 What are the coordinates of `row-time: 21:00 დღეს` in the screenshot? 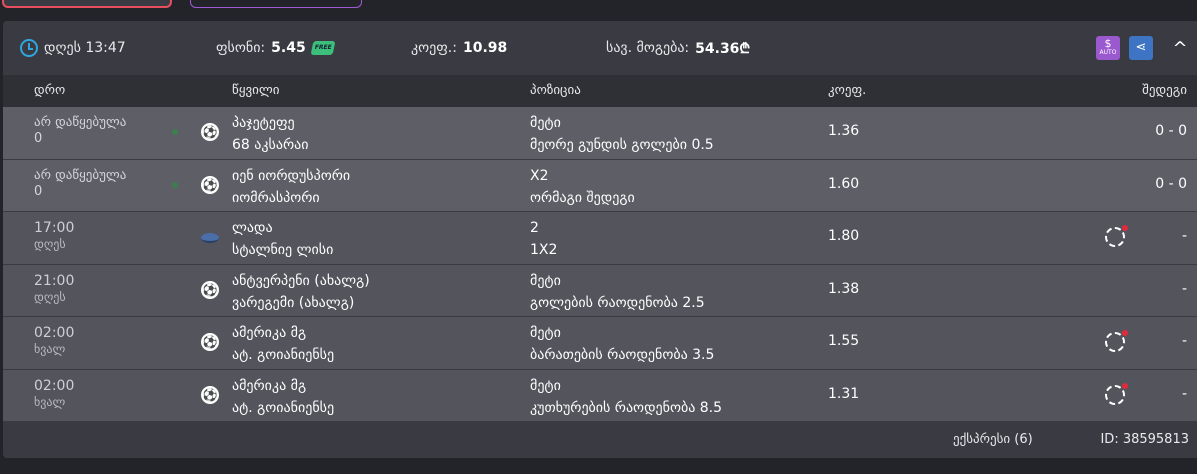 It's located at (54, 288).